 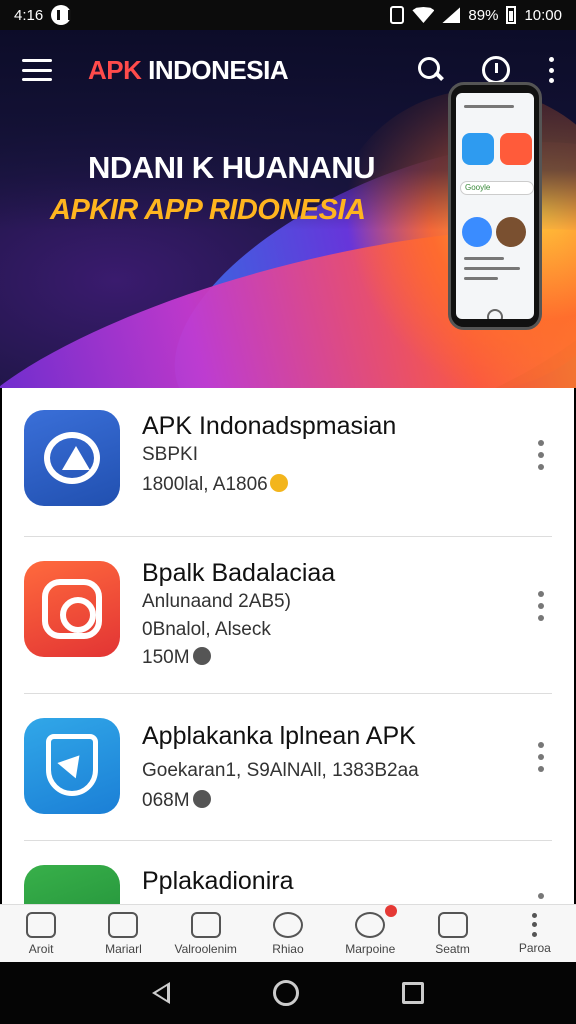 I want to click on nav-item-house: Valroolenim, so click(x=206, y=933).